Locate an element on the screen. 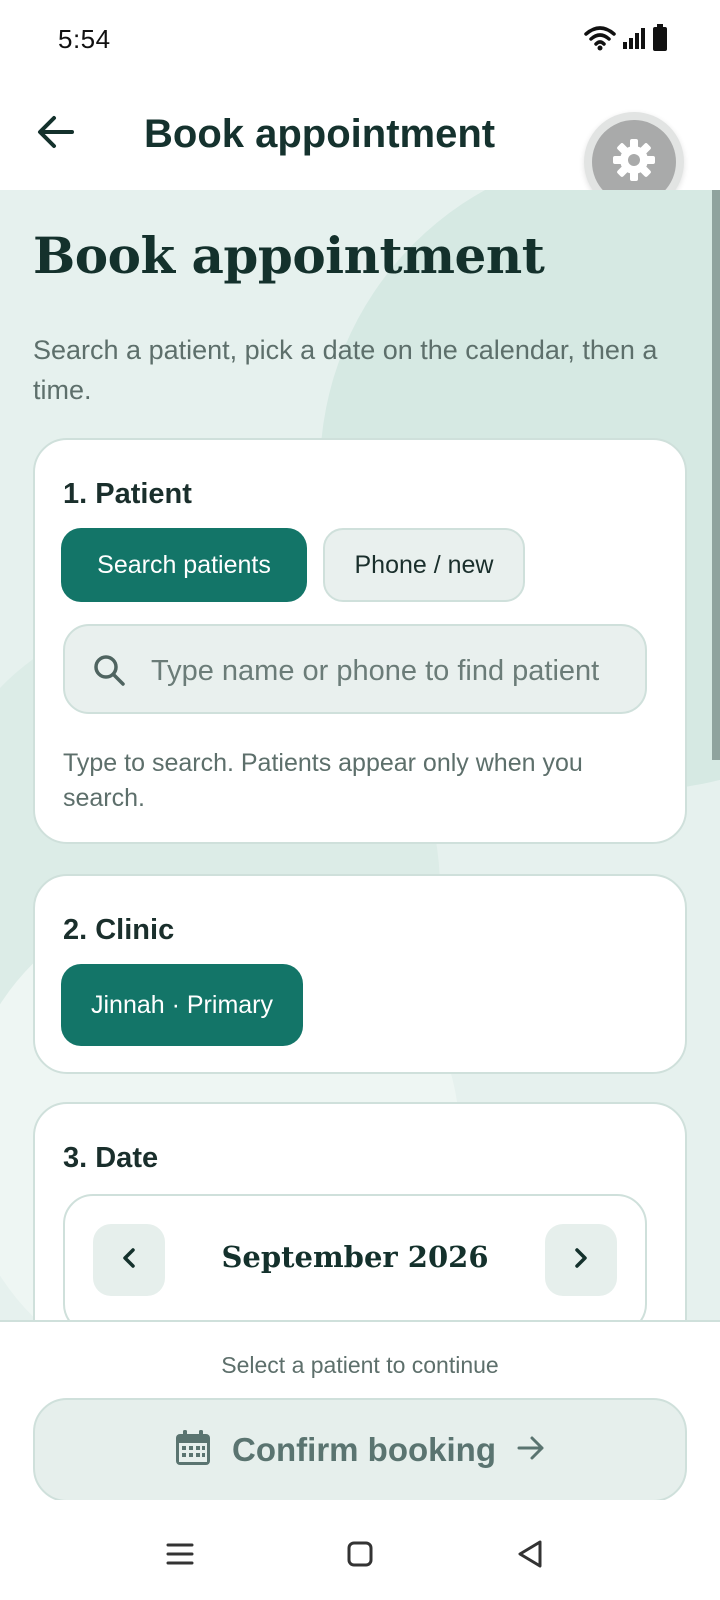 Image resolution: width=720 pixels, height=1600 pixels. back-triangle-icon is located at coordinates (530, 1556).